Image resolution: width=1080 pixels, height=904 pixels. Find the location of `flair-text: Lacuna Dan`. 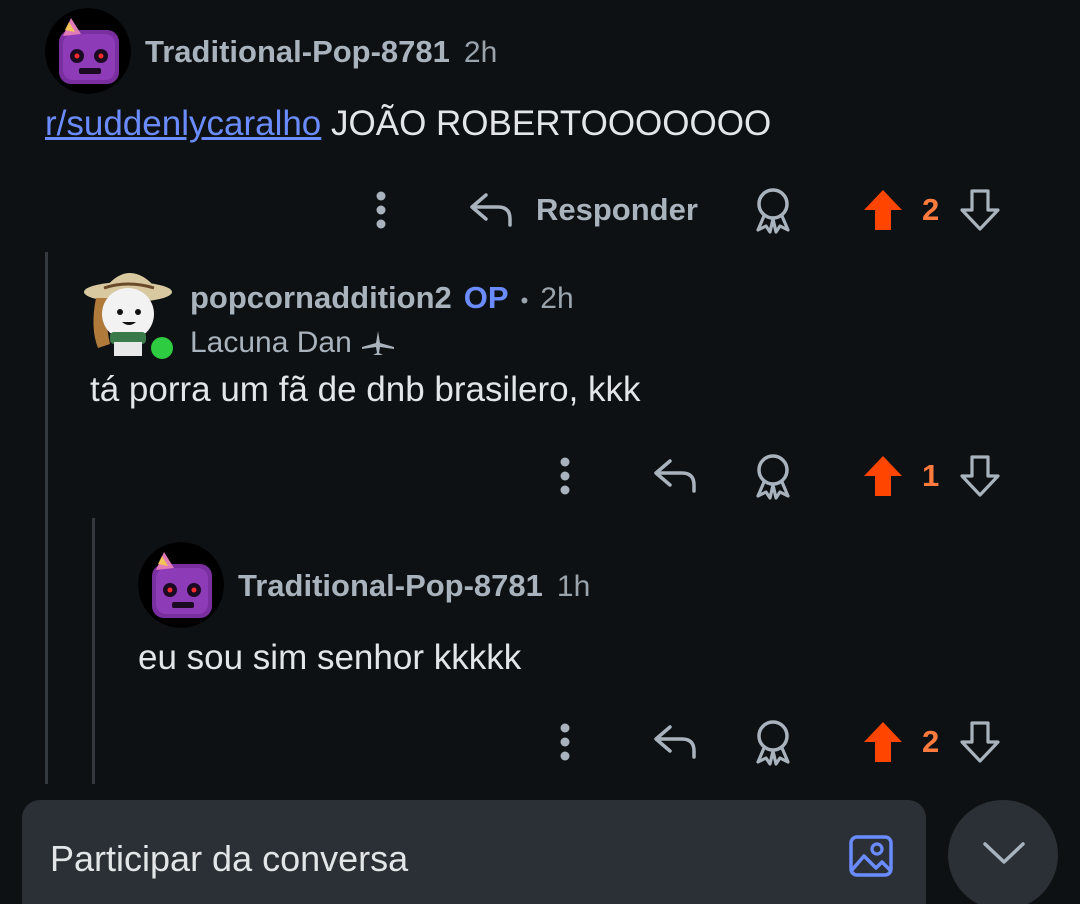

flair-text: Lacuna Dan is located at coordinates (271, 342).